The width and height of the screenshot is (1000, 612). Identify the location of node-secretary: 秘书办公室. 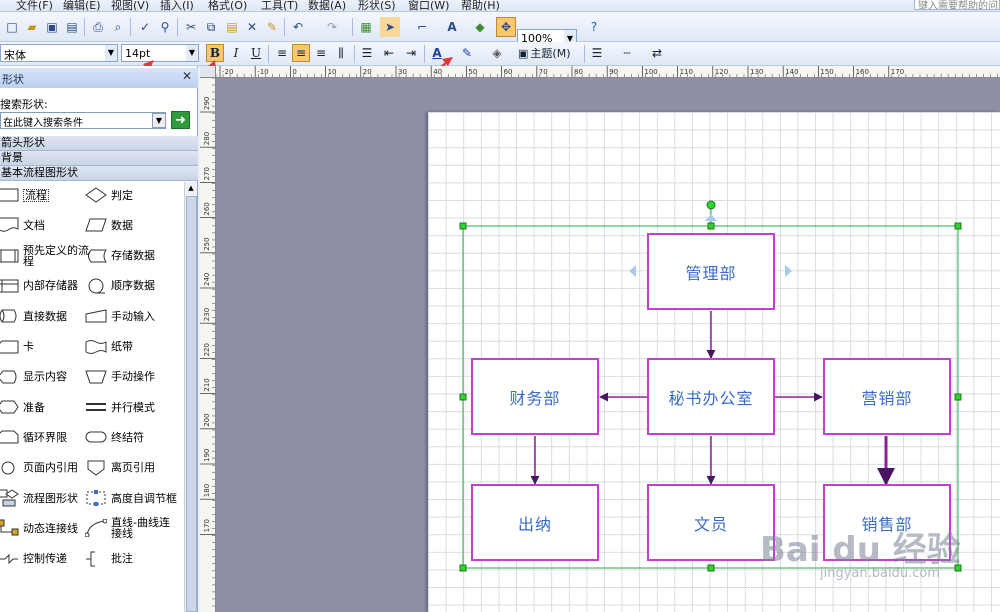
(711, 396).